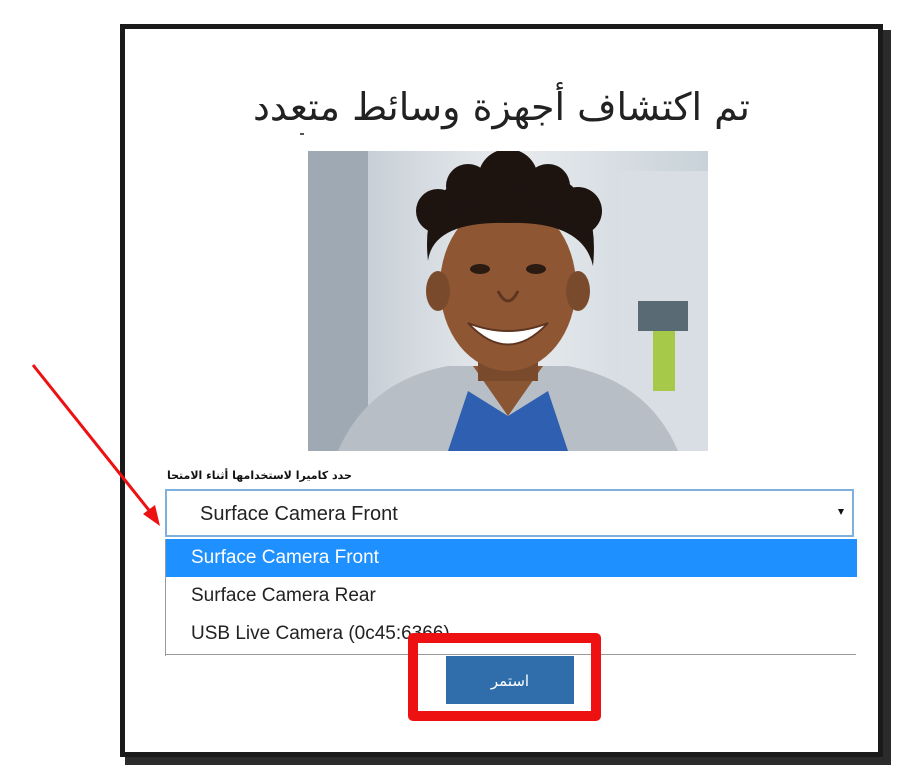 This screenshot has height=770, width=899. Describe the element at coordinates (95, 445) in the screenshot. I see `red-arrow-icon` at that location.